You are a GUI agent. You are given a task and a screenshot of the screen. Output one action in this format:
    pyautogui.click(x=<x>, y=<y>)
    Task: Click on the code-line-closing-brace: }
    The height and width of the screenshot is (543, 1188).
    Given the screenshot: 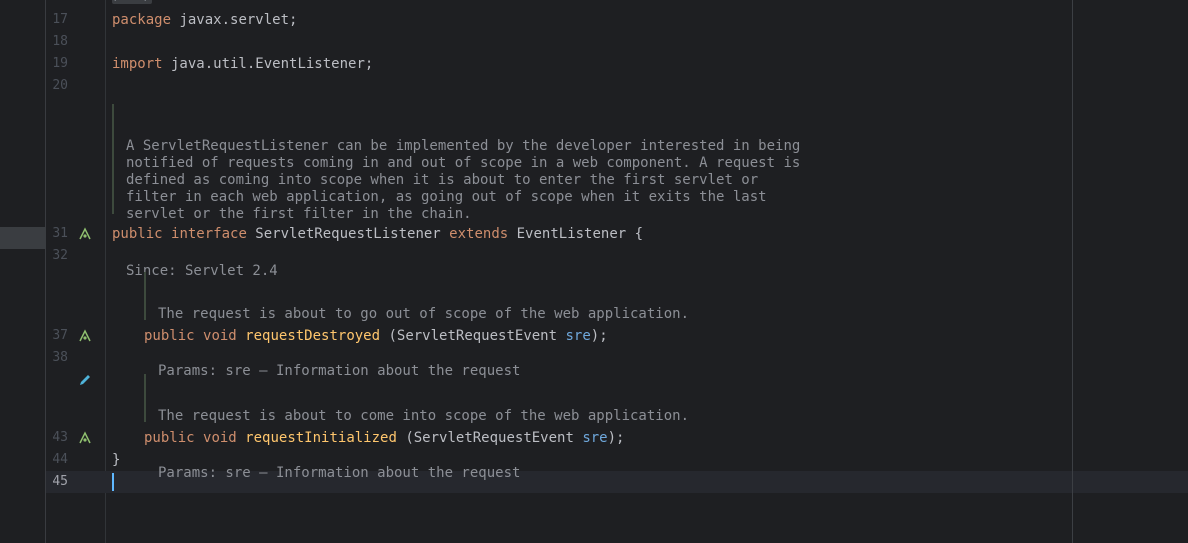 What is the action you would take?
    pyautogui.click(x=116, y=460)
    